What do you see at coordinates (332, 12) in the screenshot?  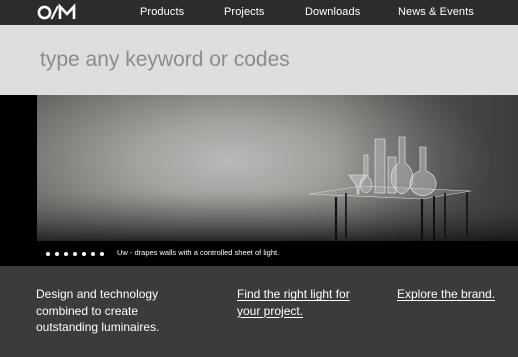 I see `nav-downloads: Downloads` at bounding box center [332, 12].